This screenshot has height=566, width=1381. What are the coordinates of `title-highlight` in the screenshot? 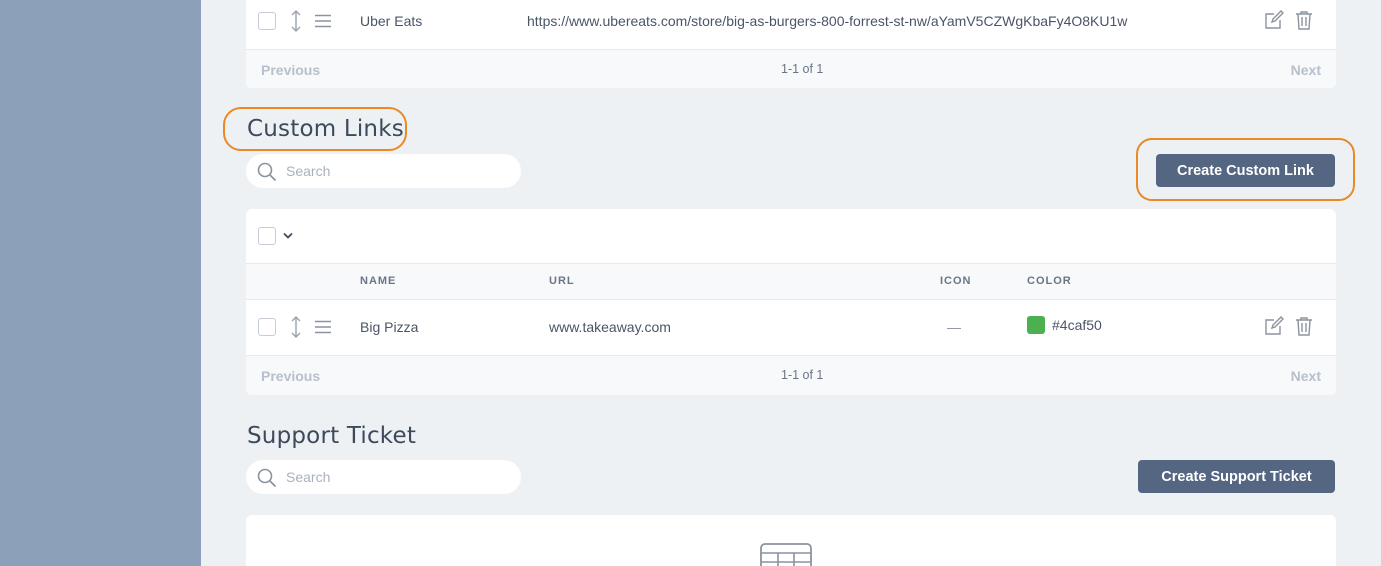 It's located at (315, 129).